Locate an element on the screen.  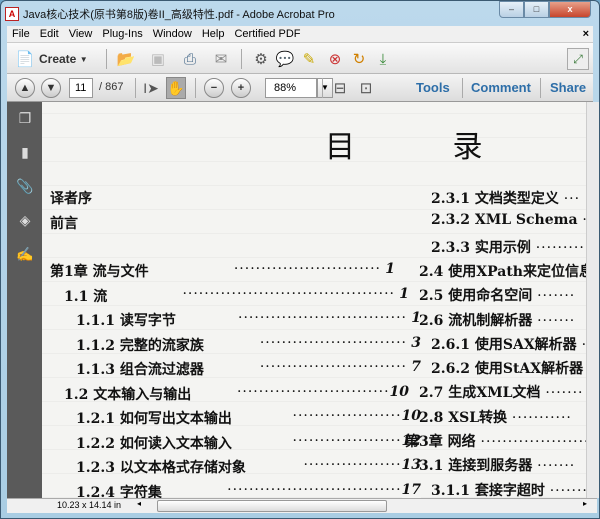
separator is located at coordinates (195, 88).